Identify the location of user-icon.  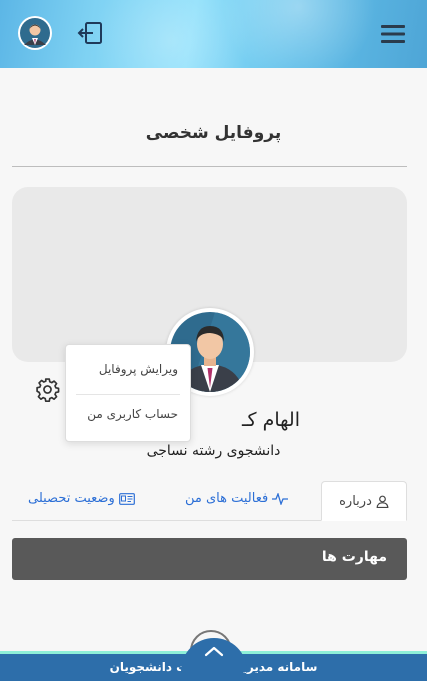
(382, 501).